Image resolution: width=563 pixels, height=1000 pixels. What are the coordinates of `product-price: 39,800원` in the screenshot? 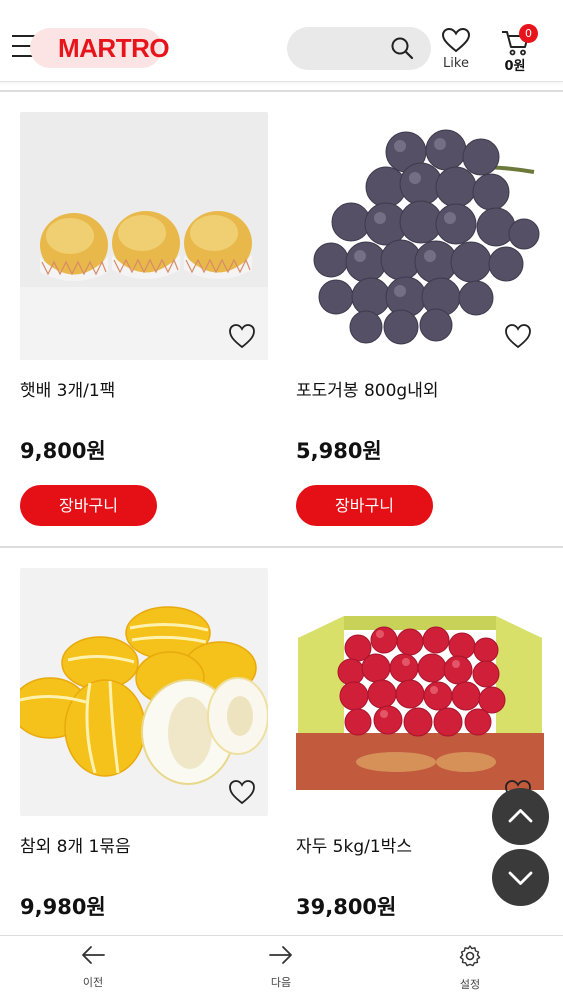 It's located at (346, 907).